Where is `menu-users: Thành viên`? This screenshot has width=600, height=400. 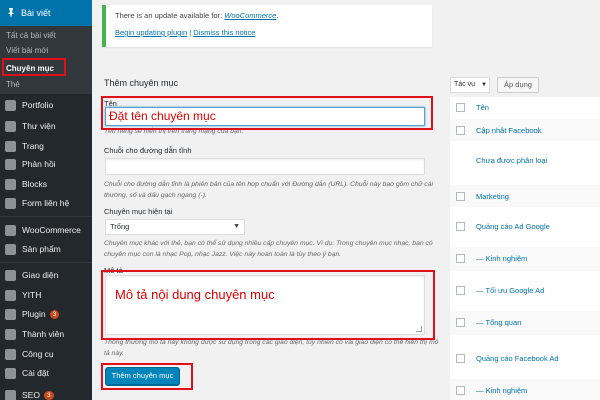 menu-users: Thành viên is located at coordinates (46, 334).